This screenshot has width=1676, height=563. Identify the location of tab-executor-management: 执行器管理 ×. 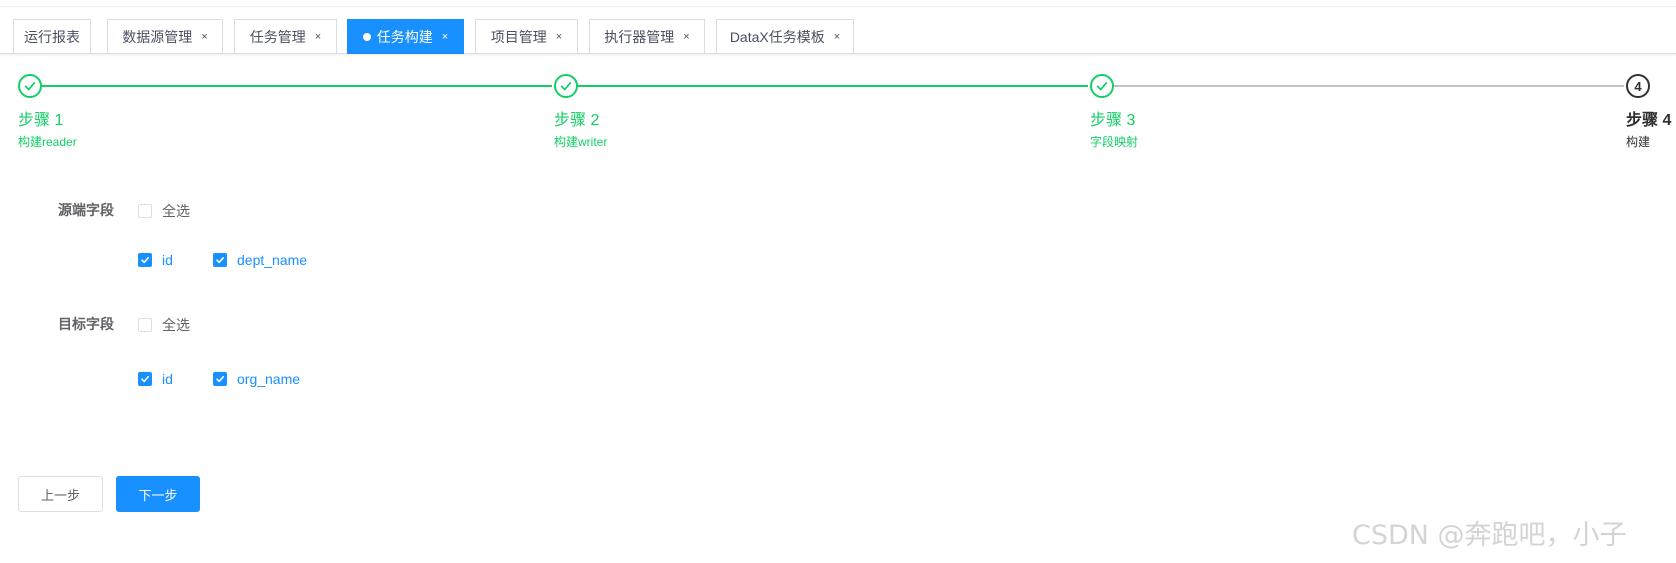
(647, 36).